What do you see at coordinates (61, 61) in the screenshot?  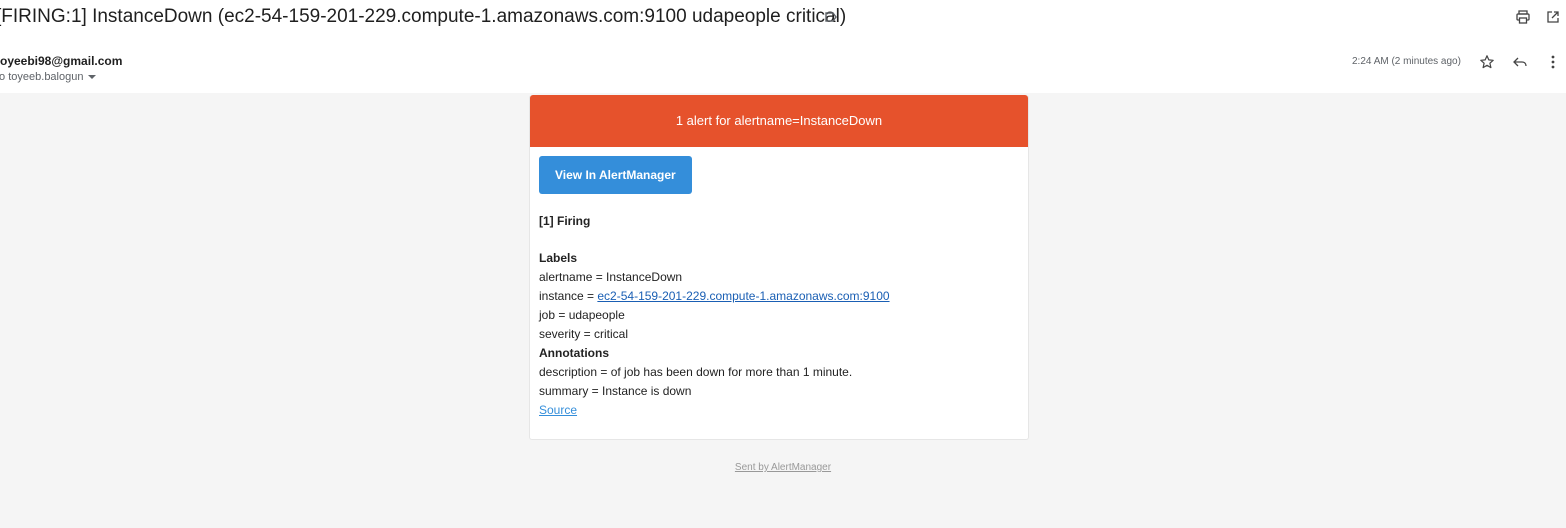 I see `sender-email: toyeebi98@gmail.com` at bounding box center [61, 61].